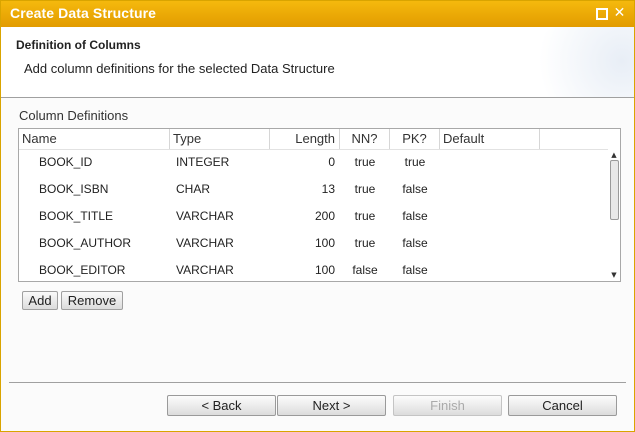 The height and width of the screenshot is (432, 635). I want to click on table-row: BOOK_AUTHOR VARCHAR 100 true false, so click(313, 243).